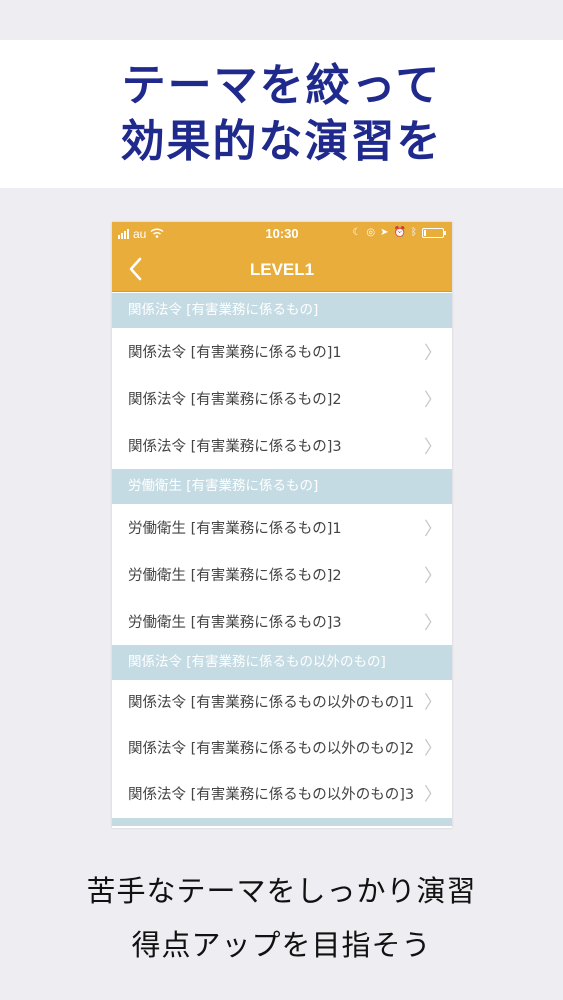 The height and width of the screenshot is (1000, 563). Describe the element at coordinates (281, 141) in the screenshot. I see `headline-line-2: 効果的な演習を` at that location.